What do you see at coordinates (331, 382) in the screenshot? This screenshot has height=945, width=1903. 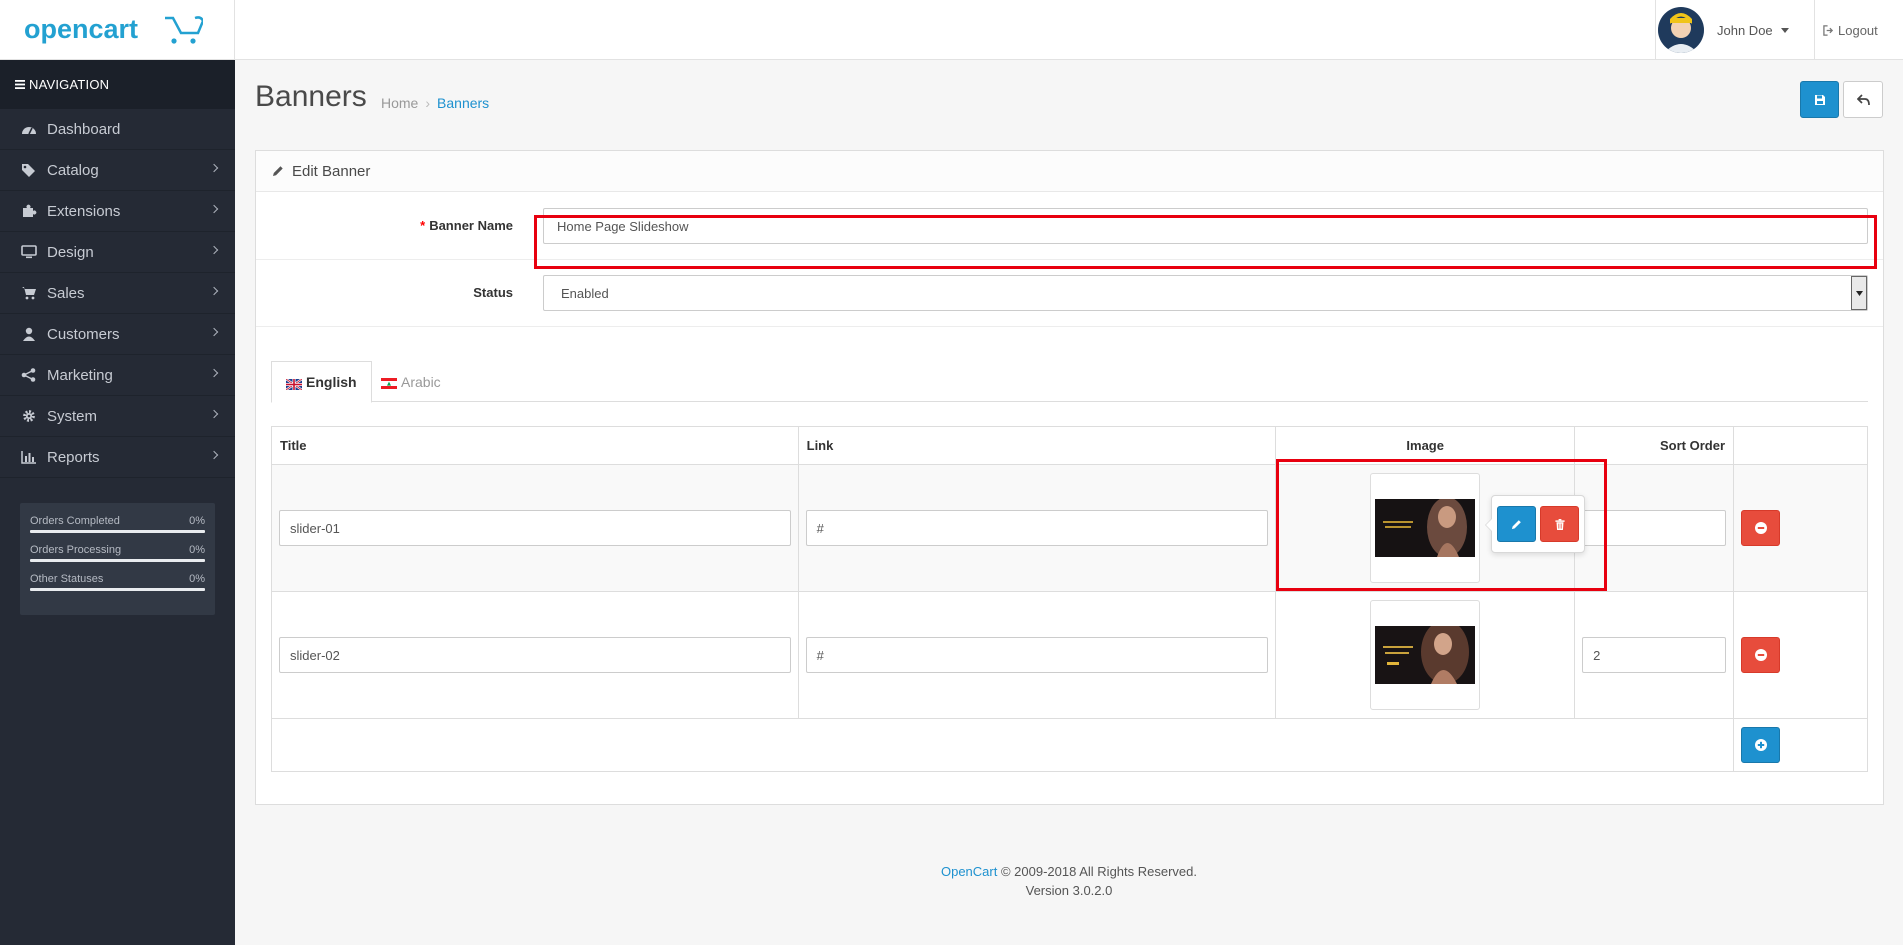 I see `tab-label: English` at bounding box center [331, 382].